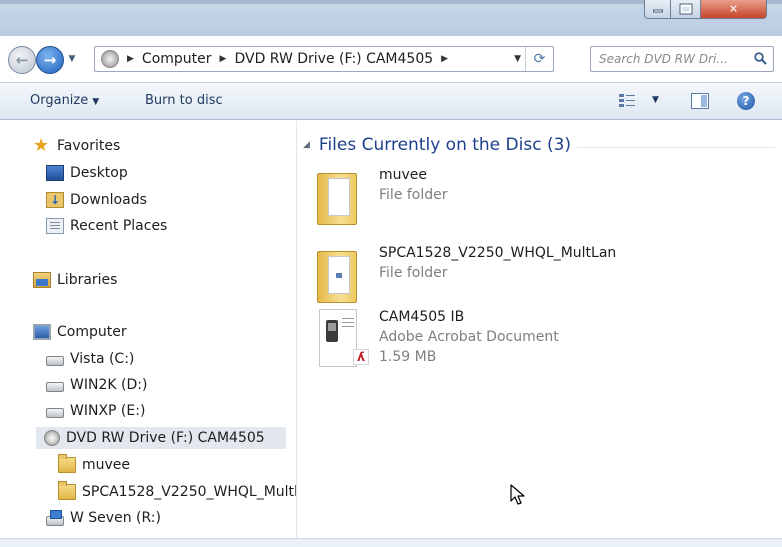  Describe the element at coordinates (119, 226) in the screenshot. I see `nav-recent-places-label: Recent Places` at that location.